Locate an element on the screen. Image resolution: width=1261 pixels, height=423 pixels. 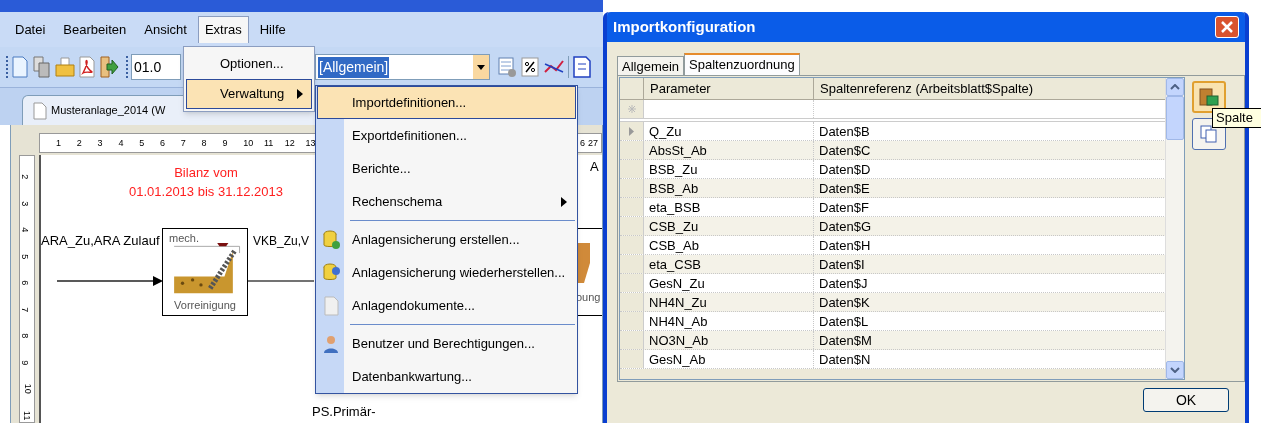
table-cell: CSB_Ab is located at coordinates (729, 245).